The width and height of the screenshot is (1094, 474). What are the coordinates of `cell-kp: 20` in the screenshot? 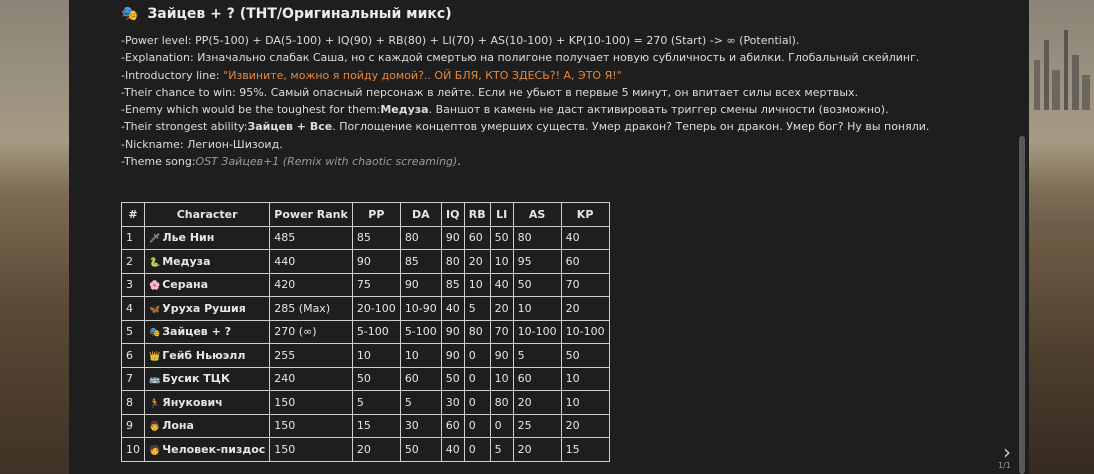 It's located at (585, 308).